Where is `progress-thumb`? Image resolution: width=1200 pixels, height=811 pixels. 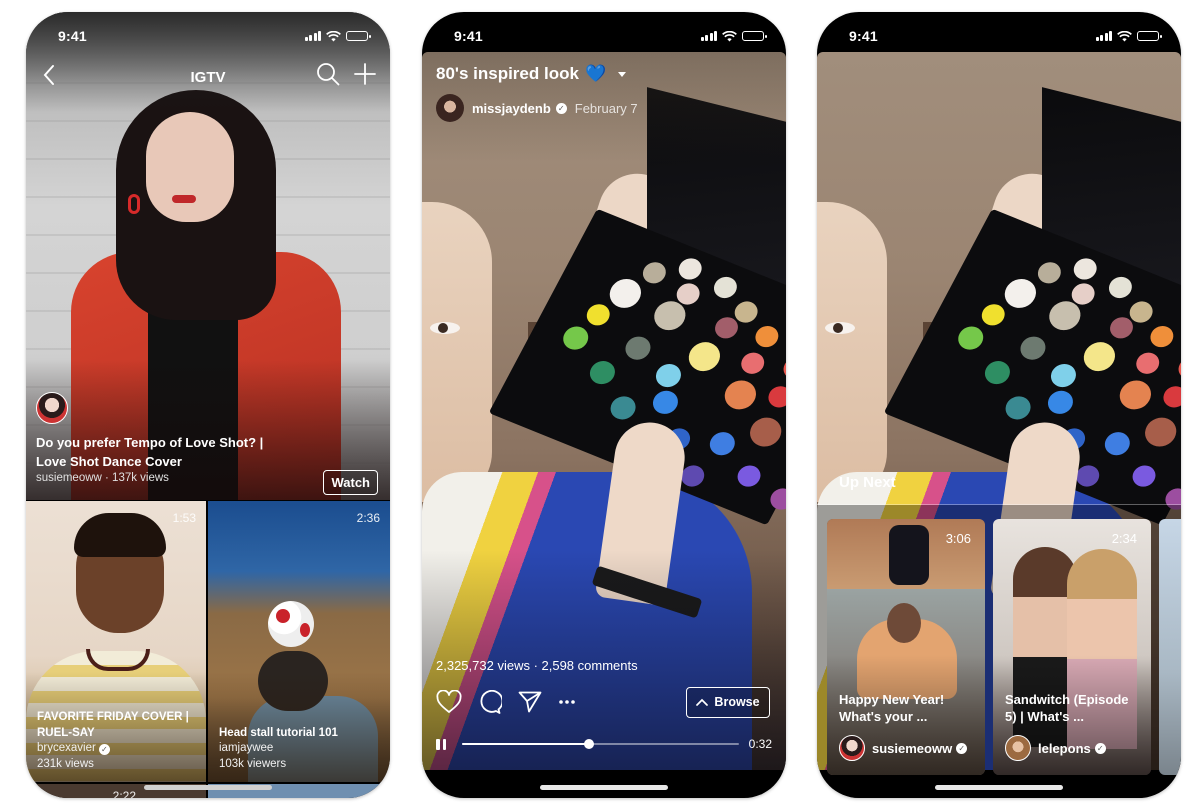
progress-thumb is located at coordinates (589, 744).